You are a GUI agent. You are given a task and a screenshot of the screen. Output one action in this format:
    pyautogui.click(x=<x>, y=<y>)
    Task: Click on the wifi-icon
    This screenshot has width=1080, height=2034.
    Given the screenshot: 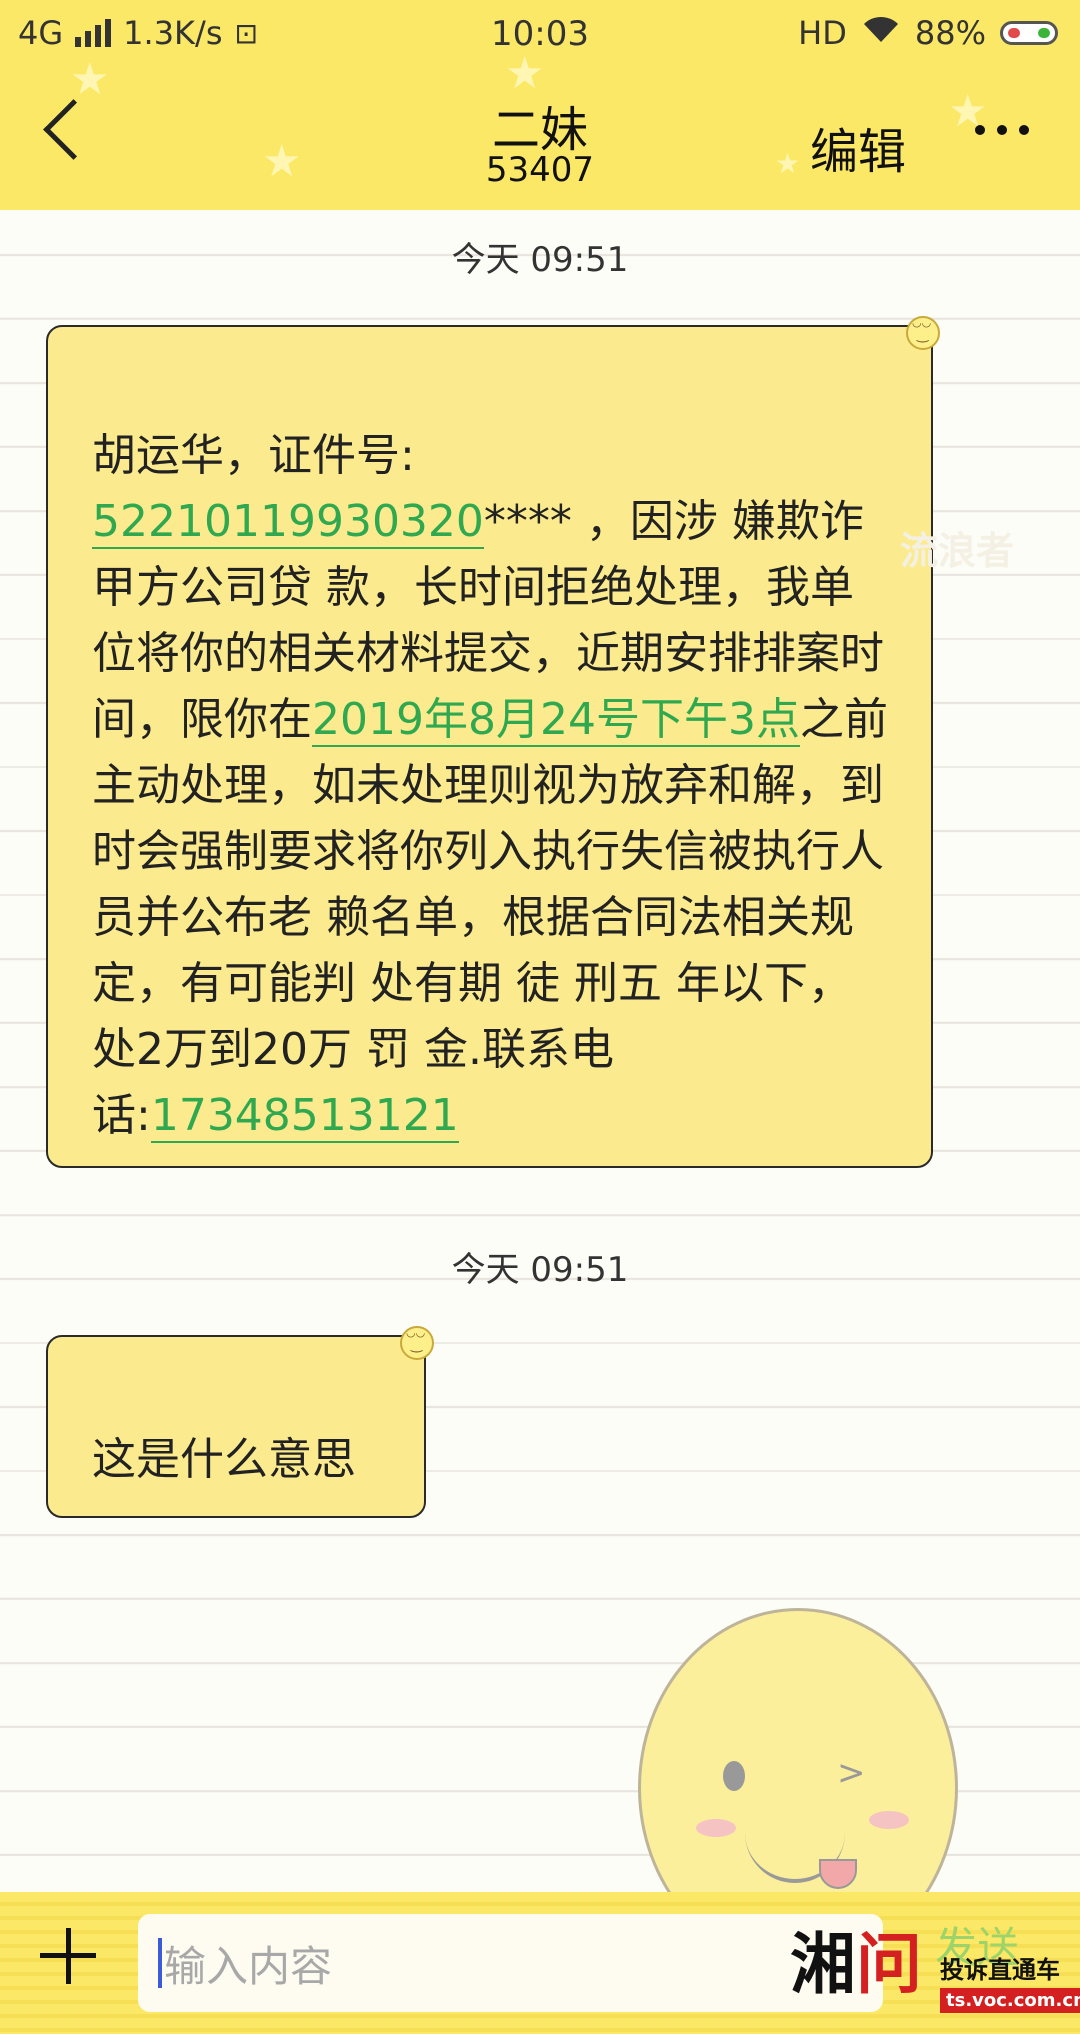 What is the action you would take?
    pyautogui.click(x=881, y=33)
    